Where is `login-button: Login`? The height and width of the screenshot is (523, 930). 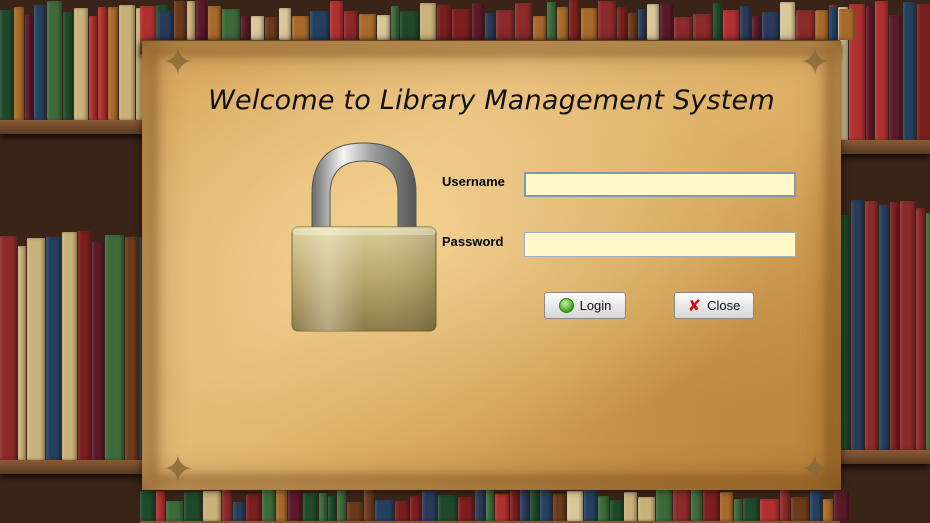 login-button: Login is located at coordinates (585, 305).